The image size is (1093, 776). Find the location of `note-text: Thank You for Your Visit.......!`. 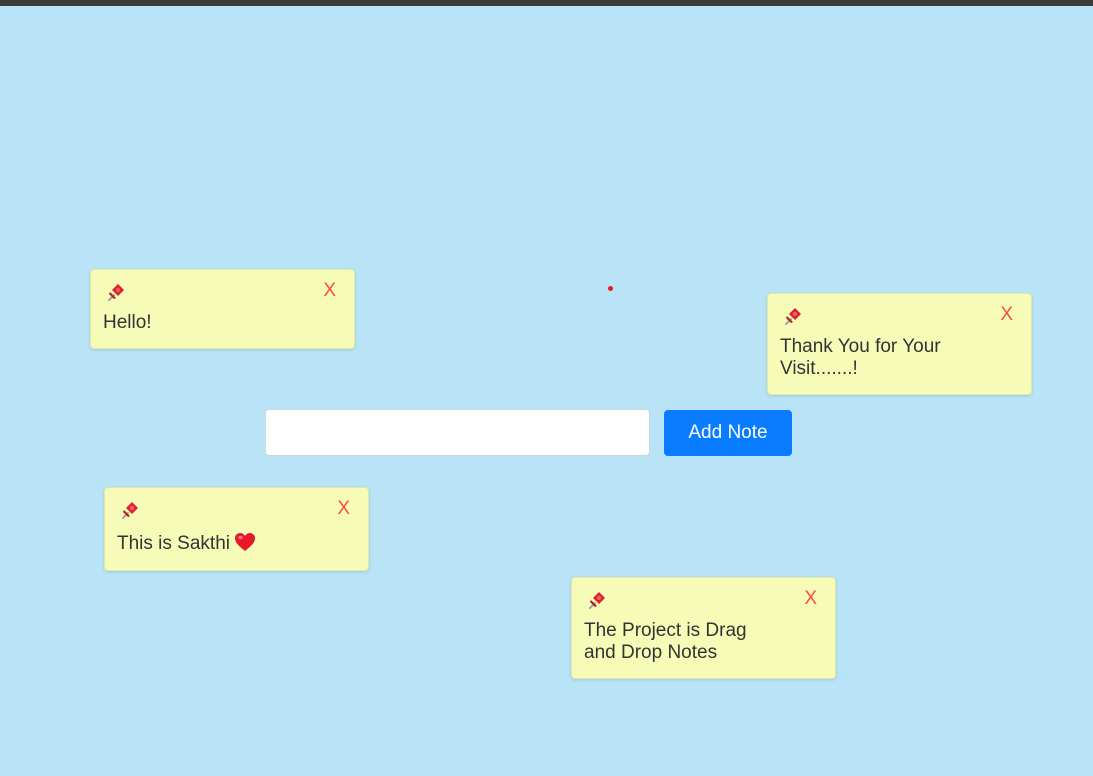

note-text: Thank You for Your Visit.......! is located at coordinates (860, 357).